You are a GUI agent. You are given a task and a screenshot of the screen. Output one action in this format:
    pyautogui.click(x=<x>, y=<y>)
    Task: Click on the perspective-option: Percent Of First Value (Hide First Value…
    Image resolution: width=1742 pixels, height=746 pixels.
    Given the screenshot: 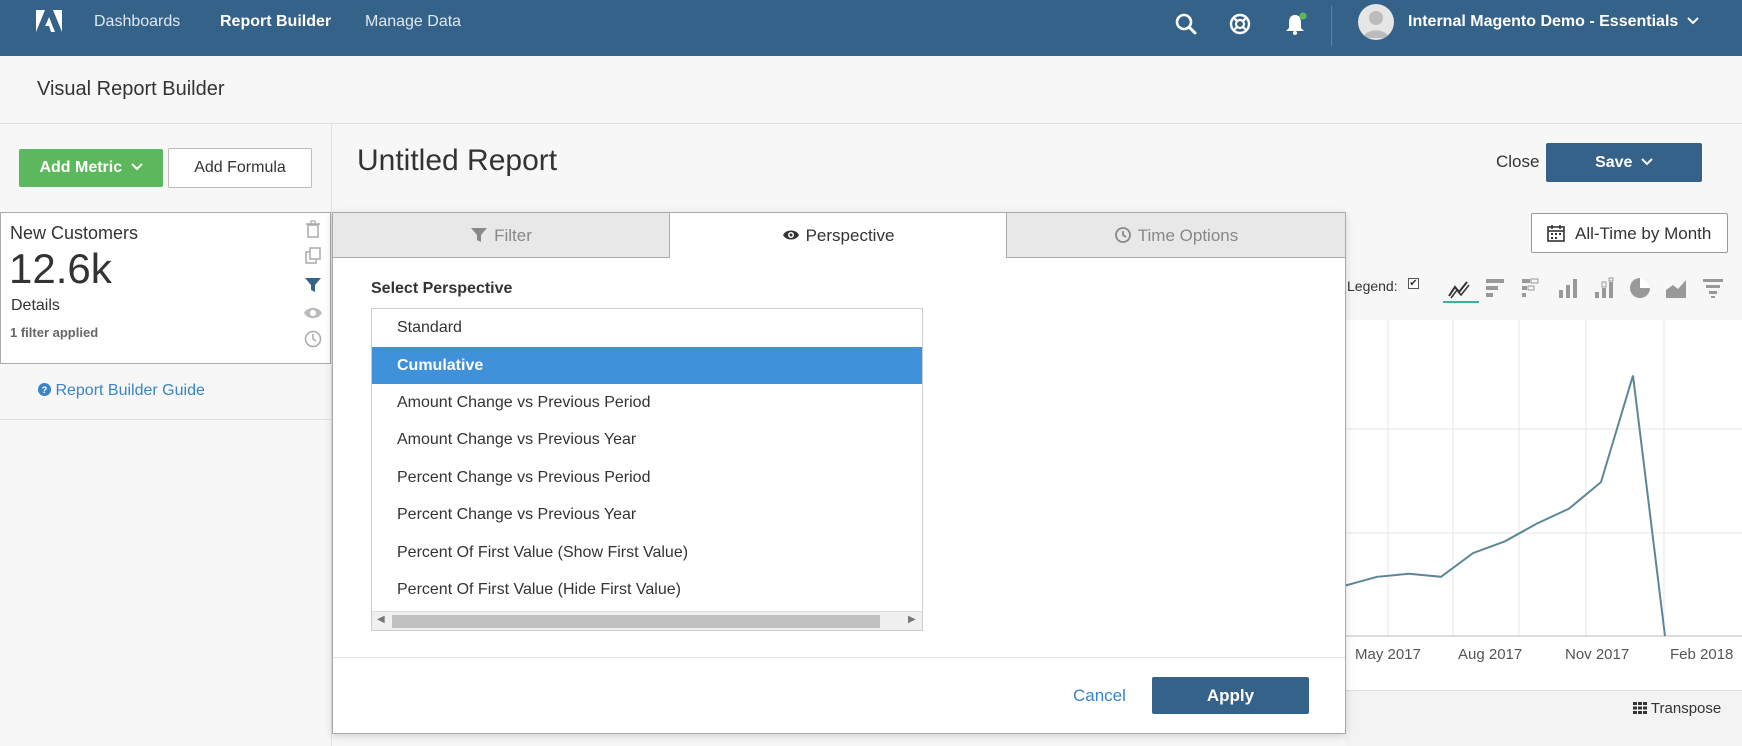 What is the action you would take?
    pyautogui.click(x=647, y=589)
    